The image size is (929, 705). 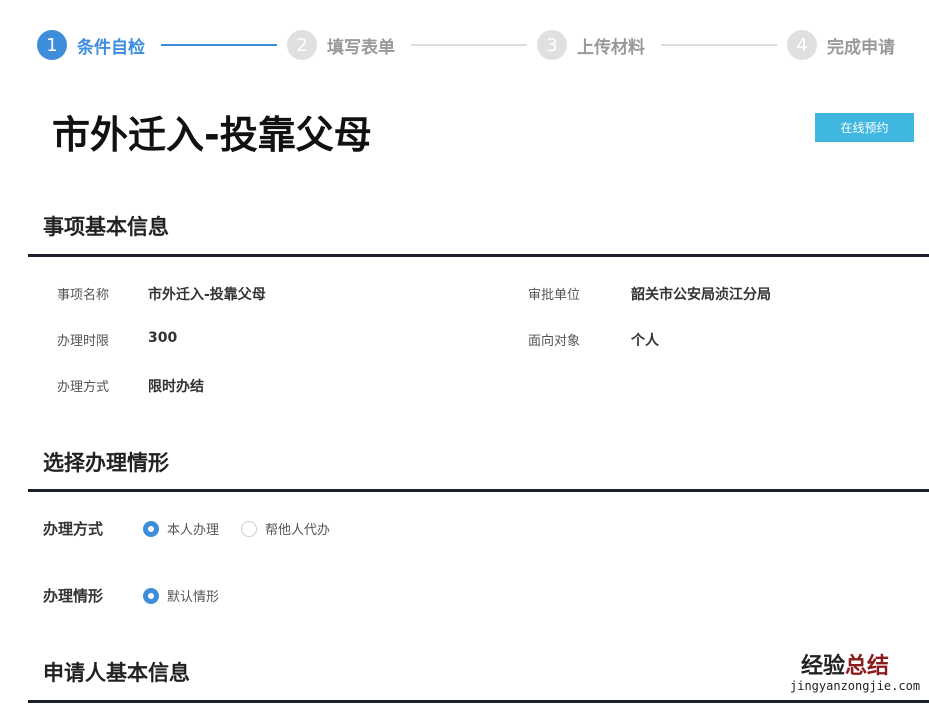 What do you see at coordinates (302, 45) in the screenshot?
I see `step-number: 2` at bounding box center [302, 45].